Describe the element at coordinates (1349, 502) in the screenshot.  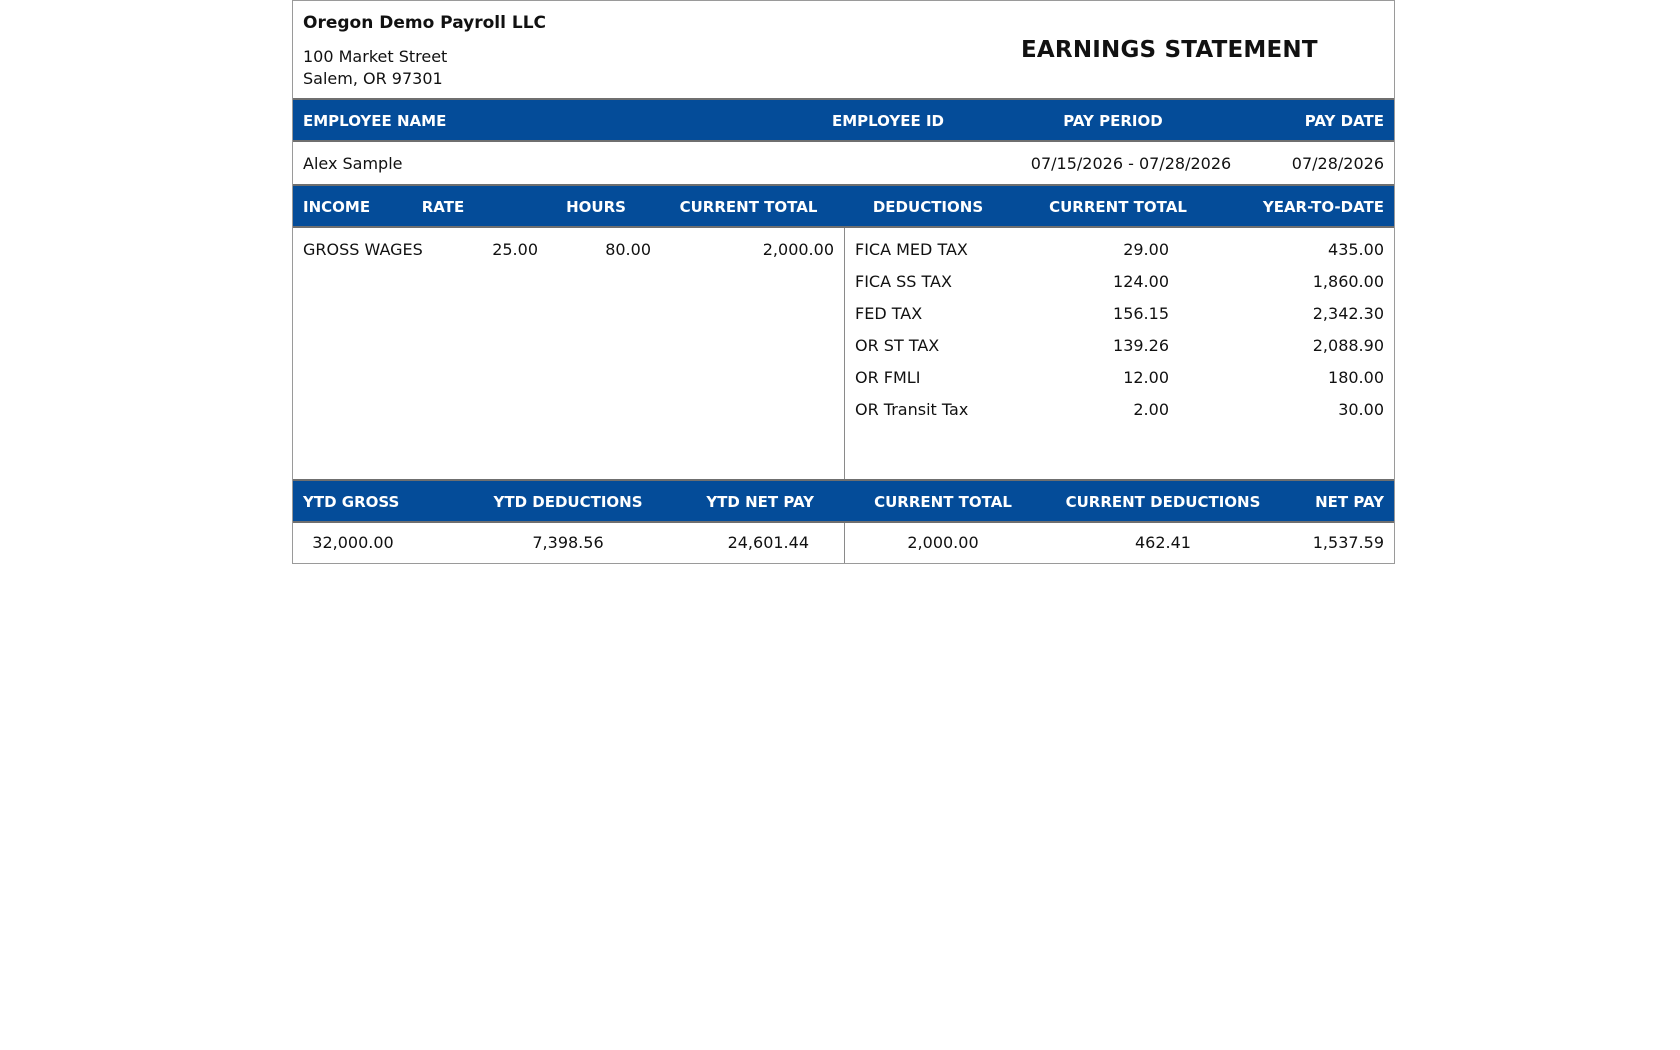
I see `net-pay-label: NET PAY` at that location.